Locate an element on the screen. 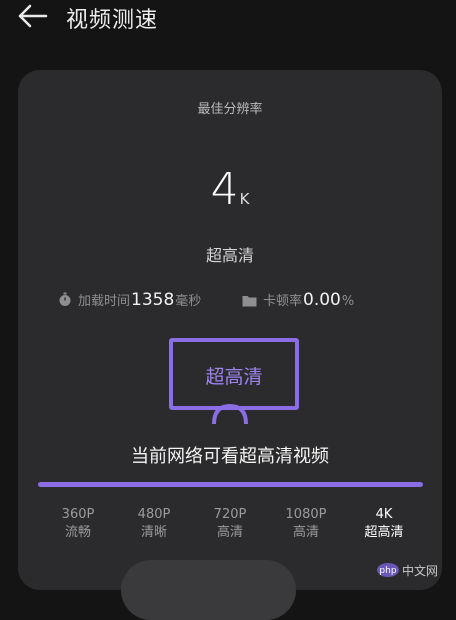 The image size is (456, 620). load-time-label: 加载时间 is located at coordinates (104, 301).